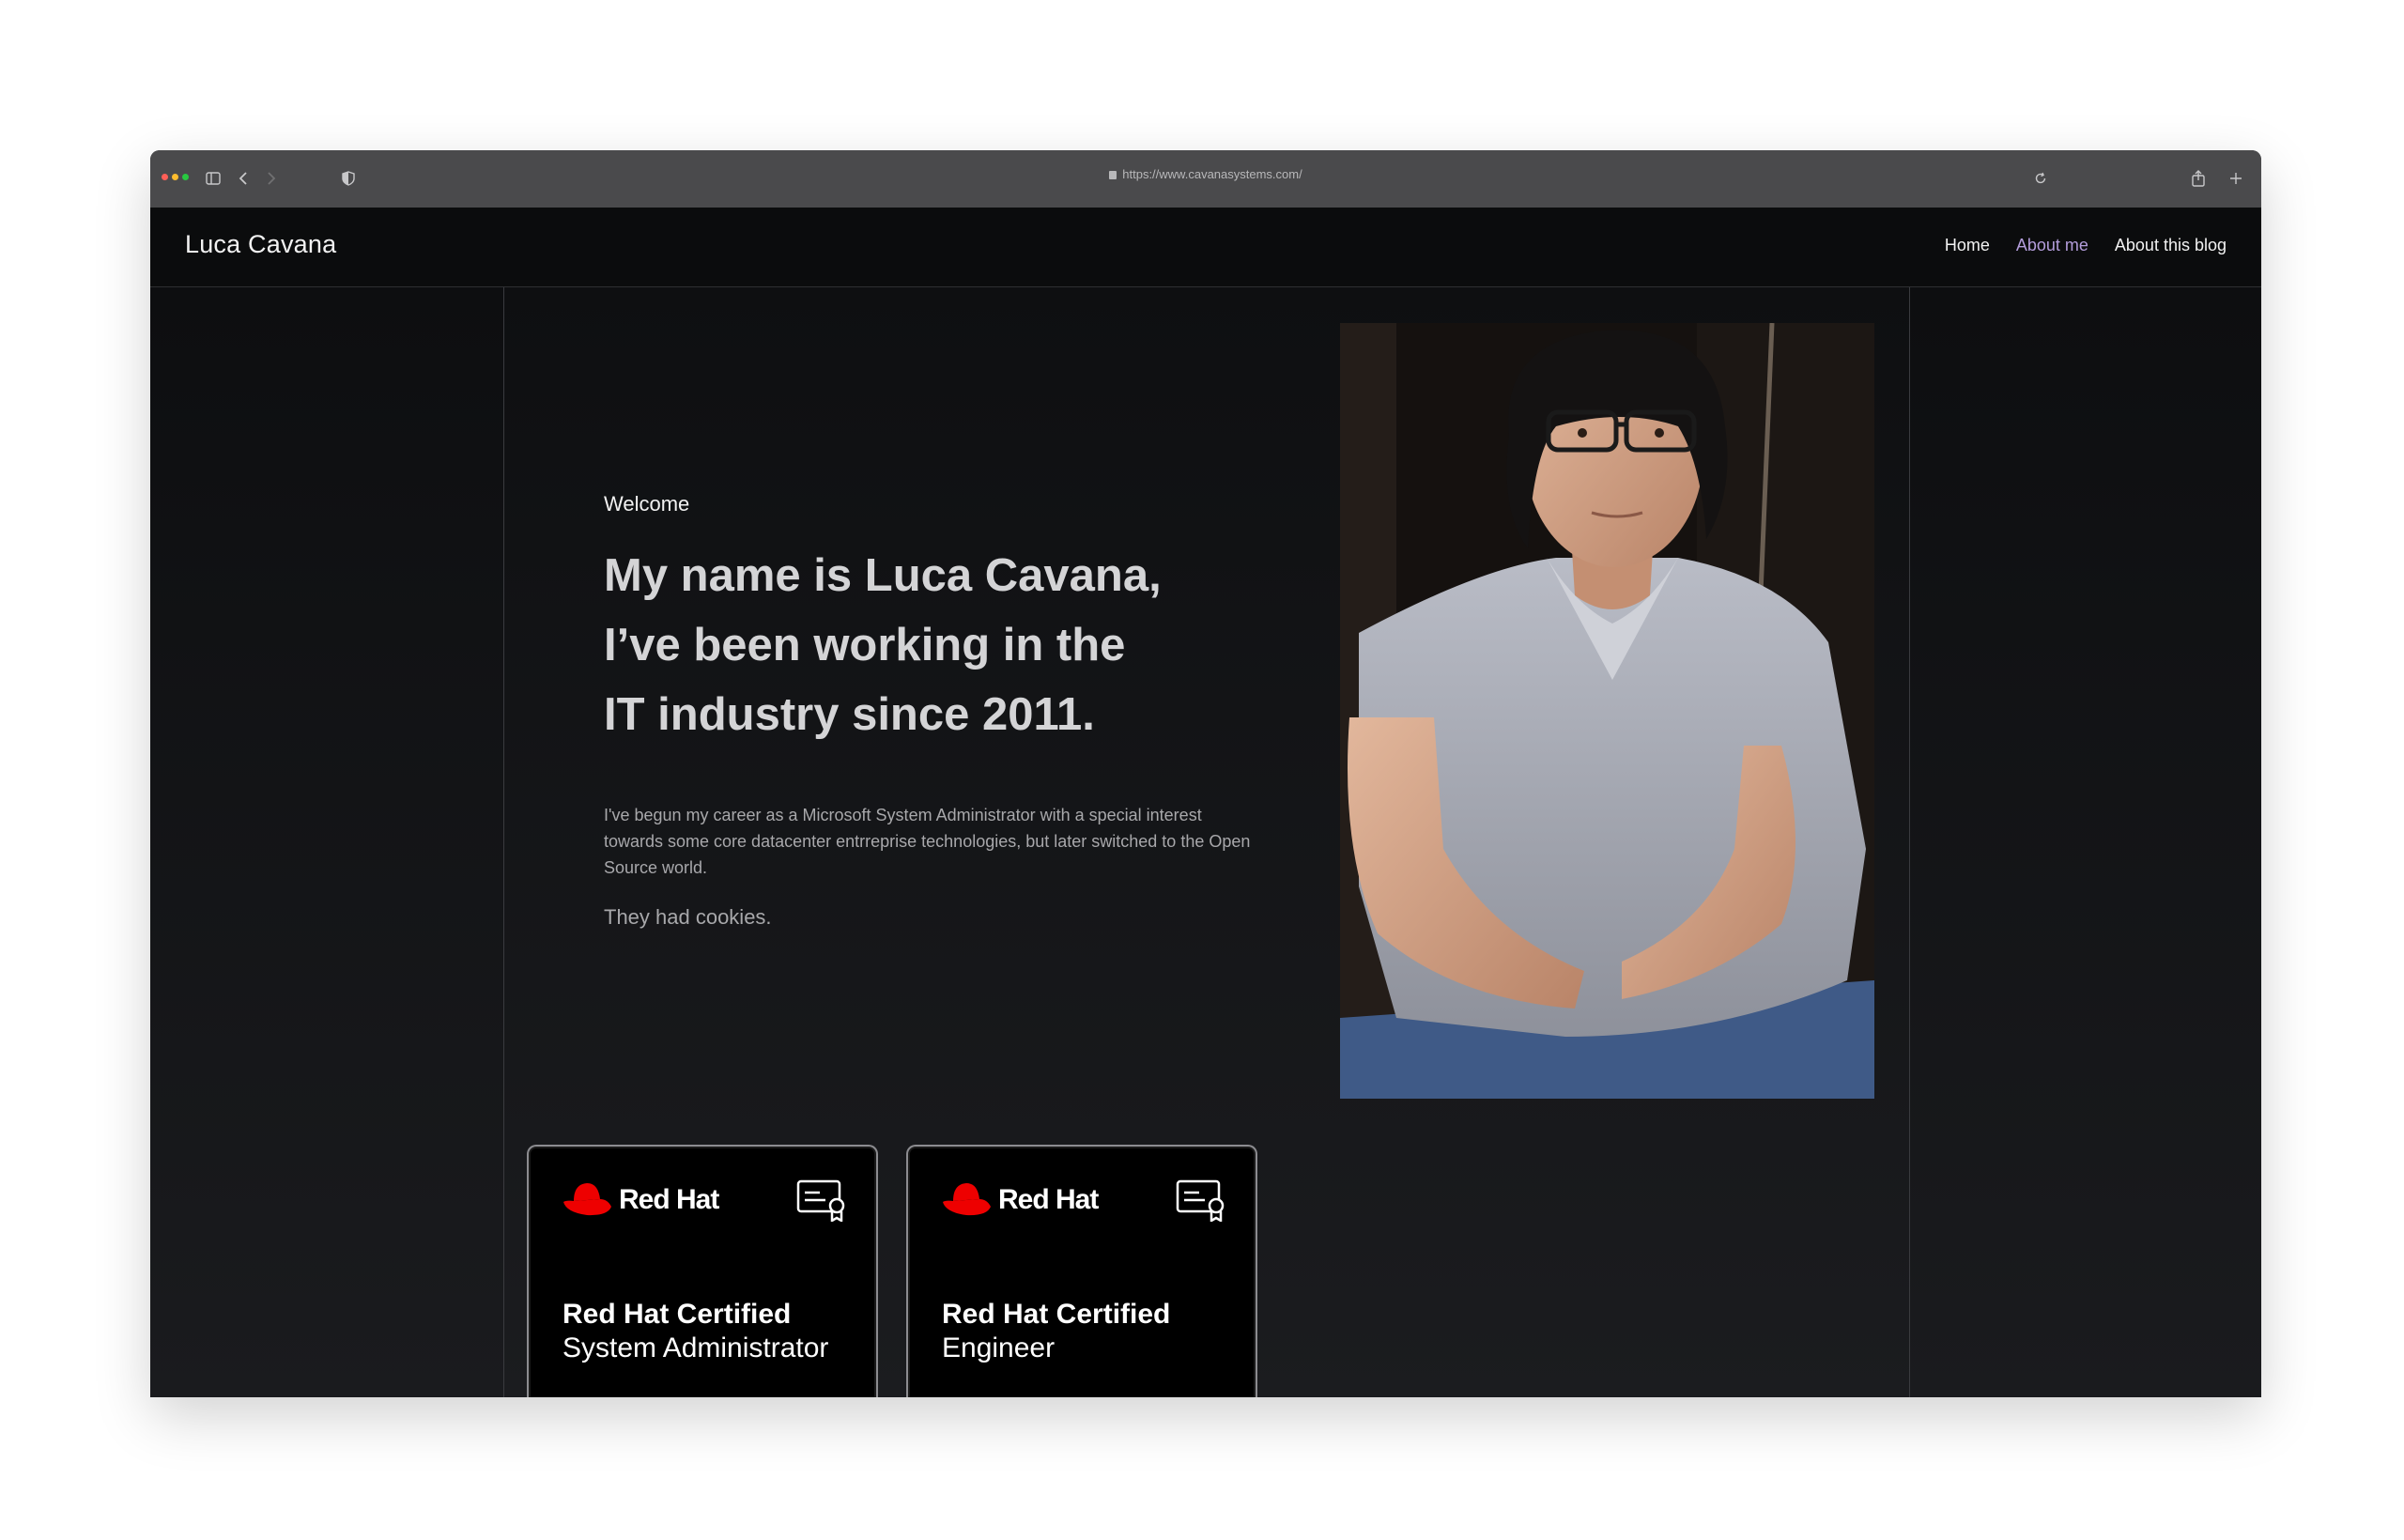 The height and width of the screenshot is (1540, 2404). I want to click on nav-about-me-link: About me, so click(2052, 245).